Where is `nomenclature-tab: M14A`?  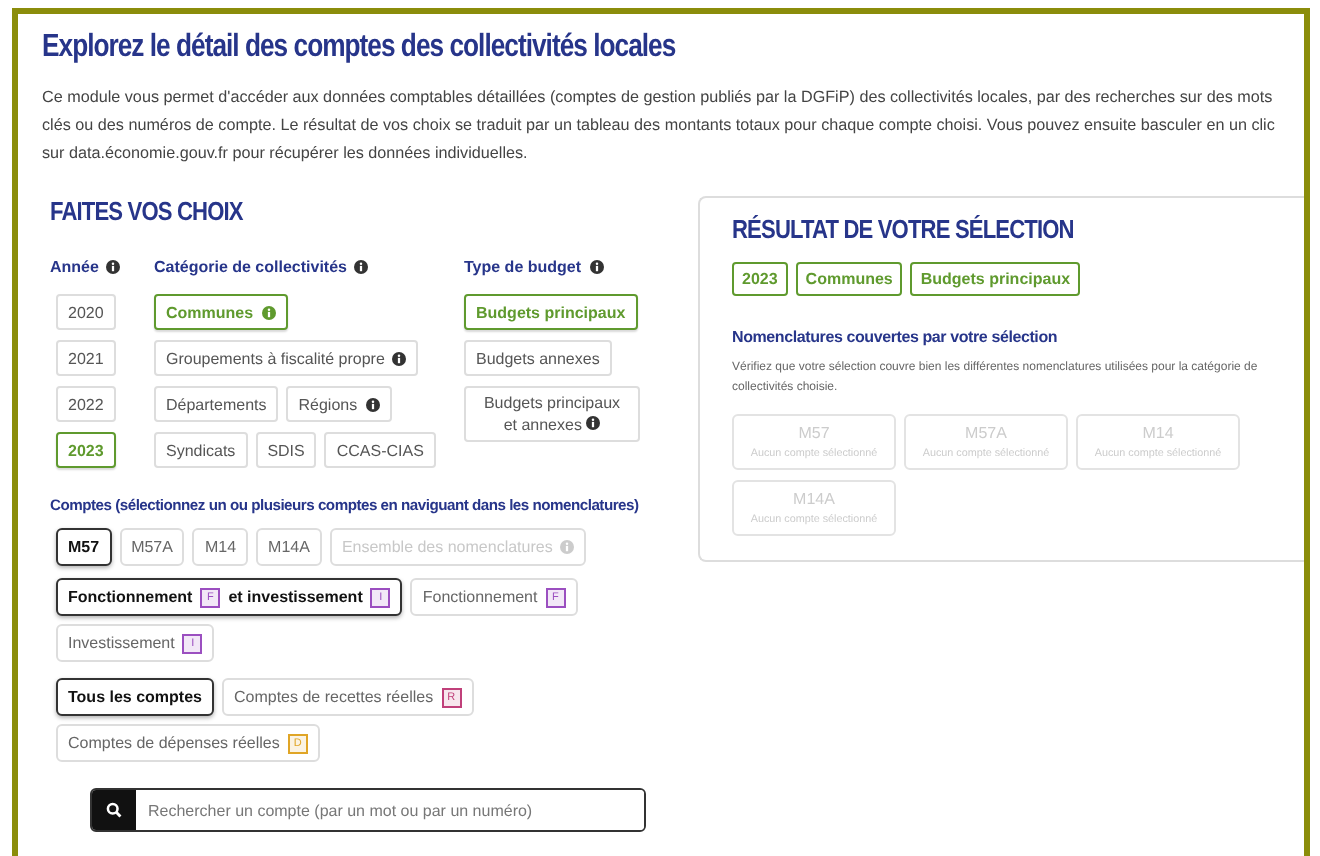 nomenclature-tab: M14A is located at coordinates (289, 547).